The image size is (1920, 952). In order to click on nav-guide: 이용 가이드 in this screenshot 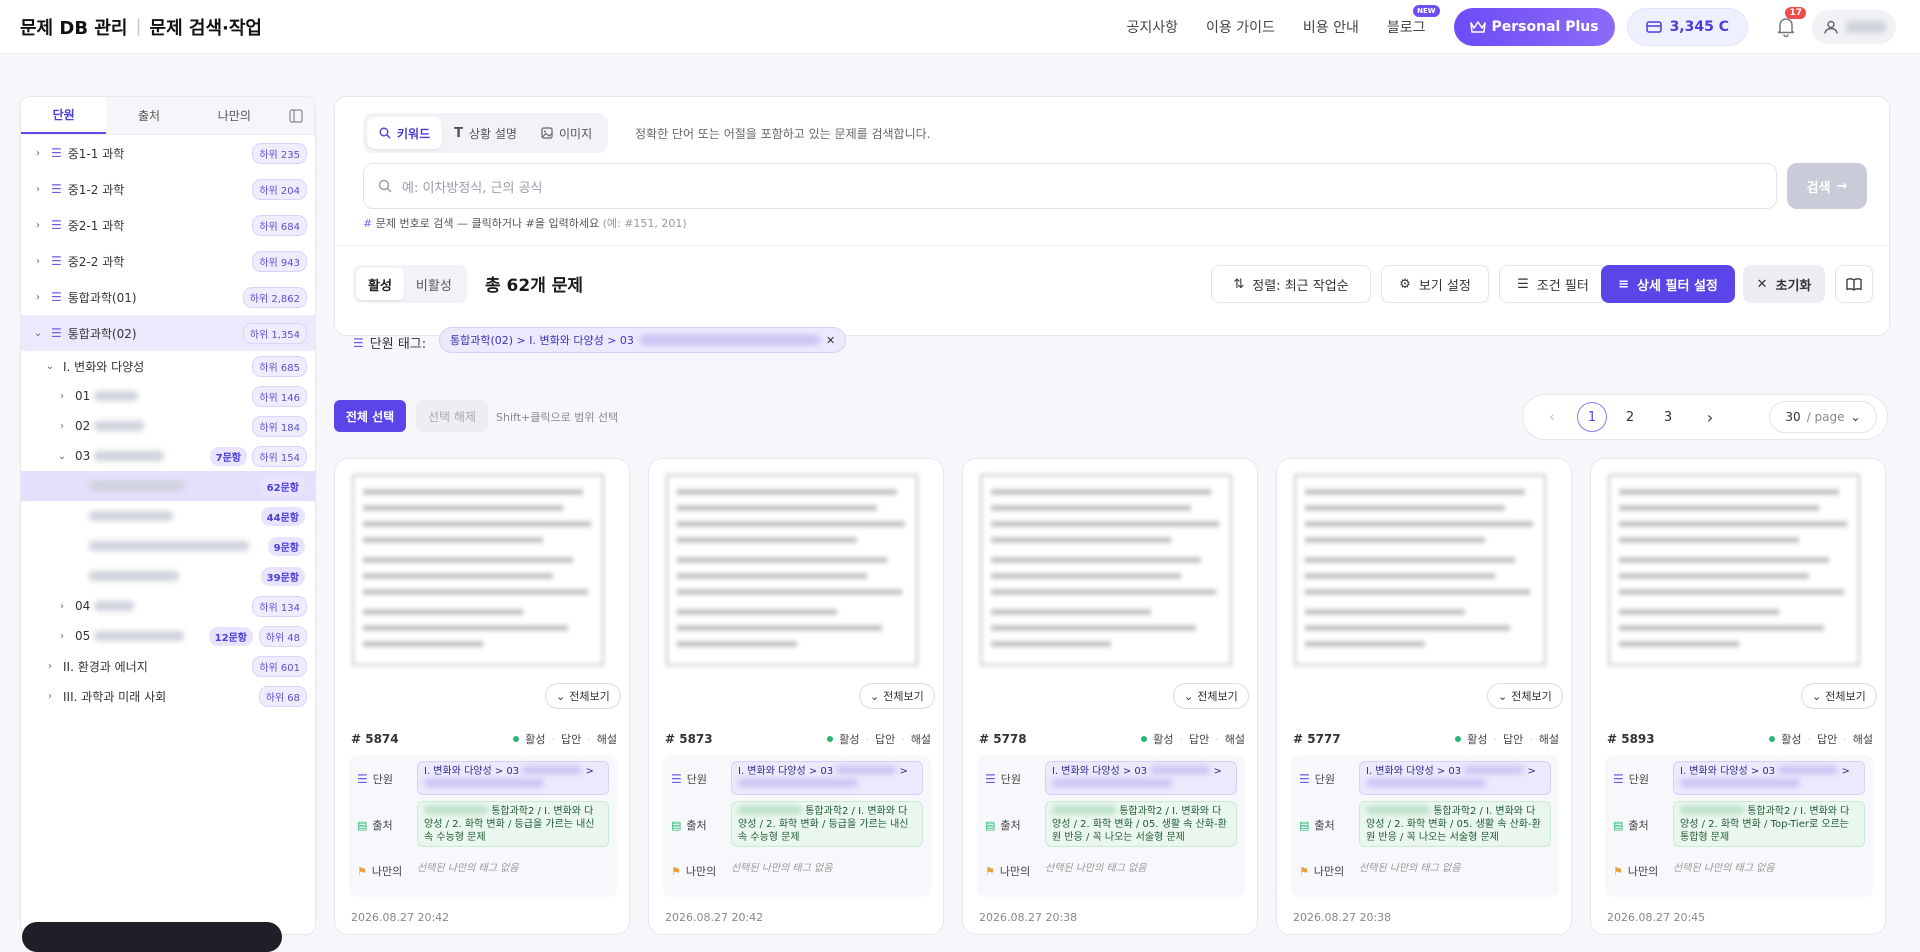, I will do `click(1240, 27)`.